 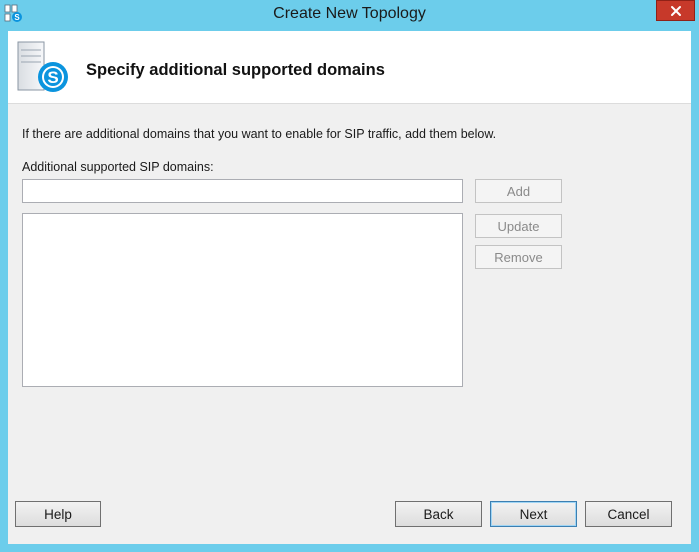 I want to click on close-button, so click(x=675, y=10).